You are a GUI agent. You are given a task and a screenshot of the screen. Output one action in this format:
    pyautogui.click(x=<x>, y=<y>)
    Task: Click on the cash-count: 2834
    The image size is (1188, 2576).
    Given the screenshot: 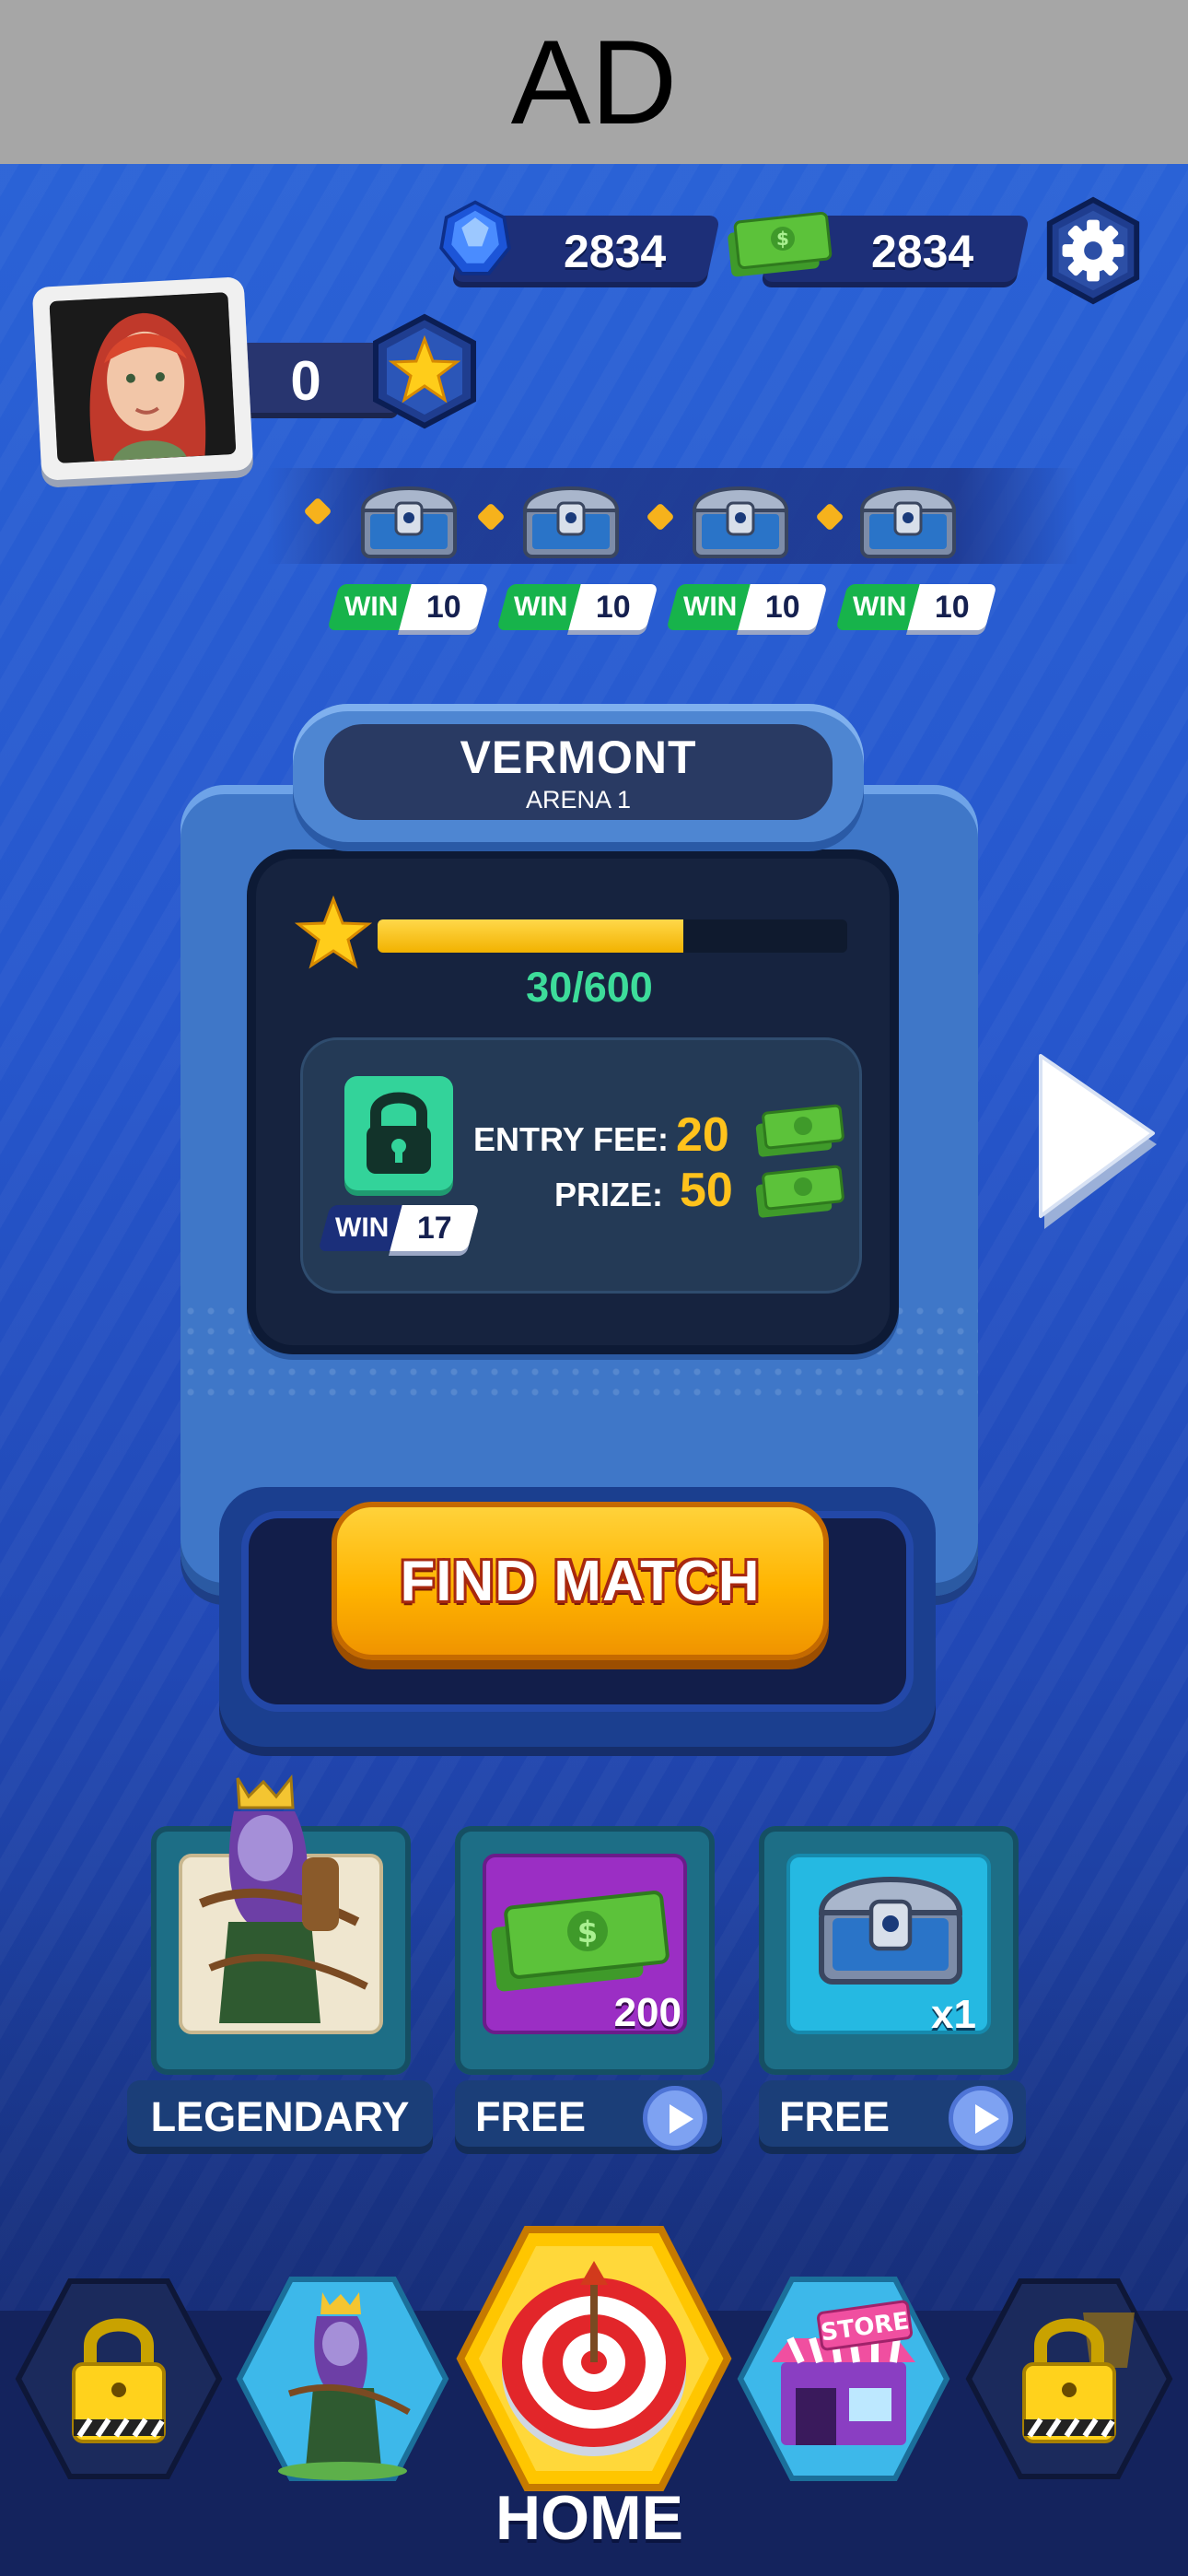 What is the action you would take?
    pyautogui.click(x=922, y=251)
    